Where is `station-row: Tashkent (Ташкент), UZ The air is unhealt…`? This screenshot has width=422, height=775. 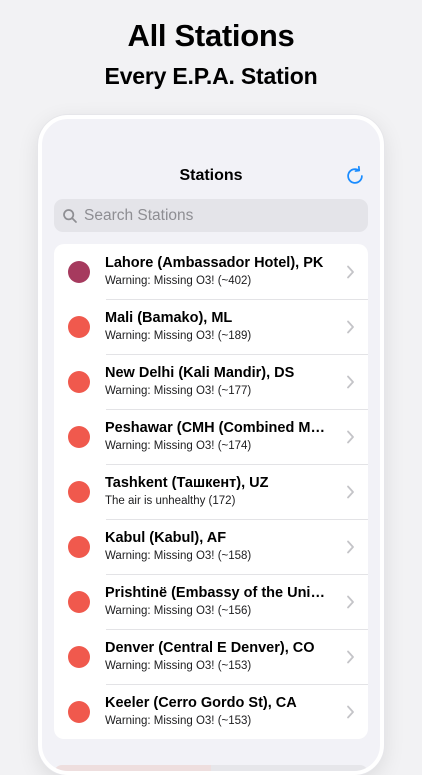 station-row: Tashkent (Ташкент), UZ The air is unhealt… is located at coordinates (211, 491).